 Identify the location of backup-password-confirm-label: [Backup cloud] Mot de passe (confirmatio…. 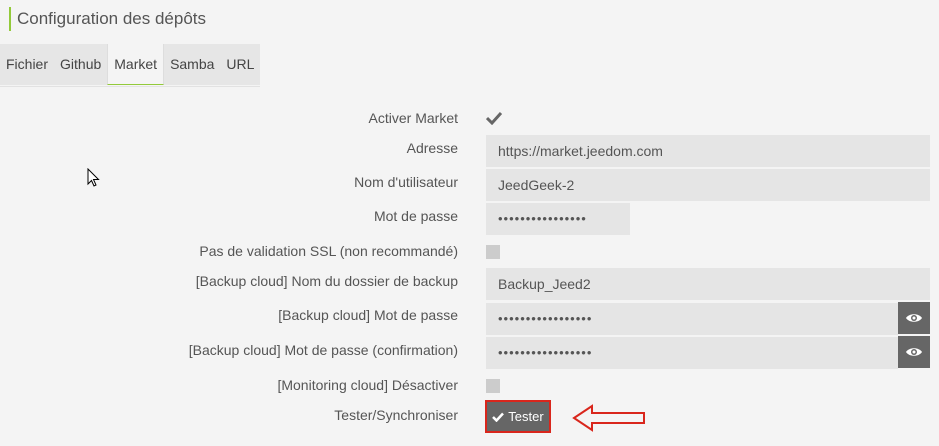
(323, 350).